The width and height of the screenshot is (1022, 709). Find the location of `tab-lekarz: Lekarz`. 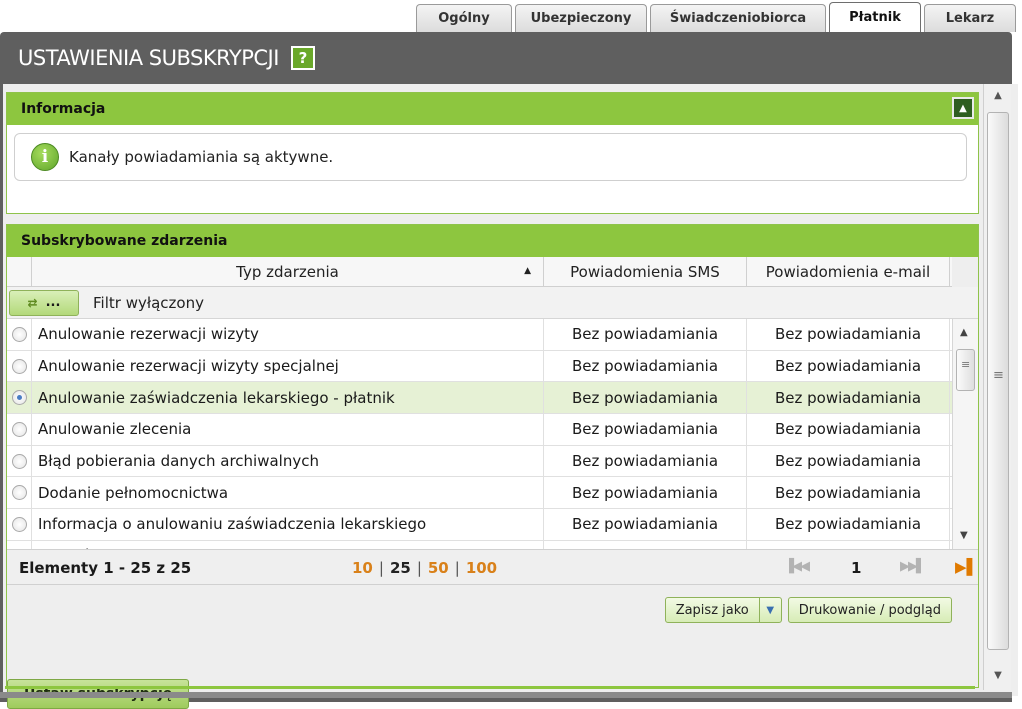

tab-lekarz: Lekarz is located at coordinates (970, 18).